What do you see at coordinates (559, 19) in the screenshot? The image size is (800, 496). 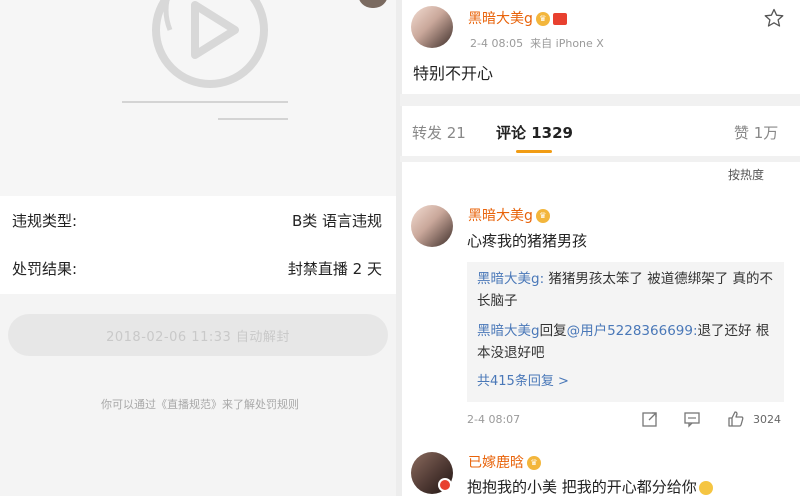 I see `red-envelope-icon` at bounding box center [559, 19].